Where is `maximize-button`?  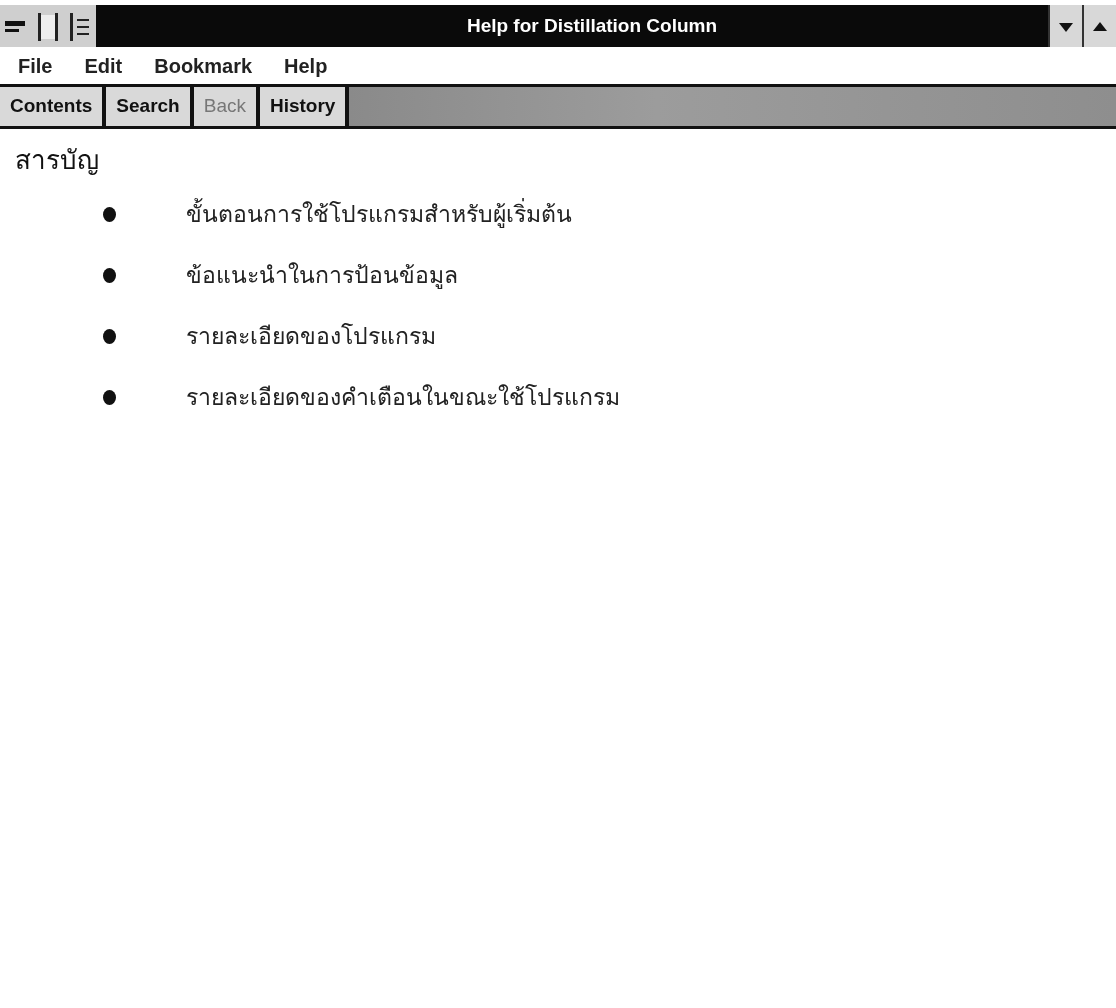
maximize-button is located at coordinates (1099, 26).